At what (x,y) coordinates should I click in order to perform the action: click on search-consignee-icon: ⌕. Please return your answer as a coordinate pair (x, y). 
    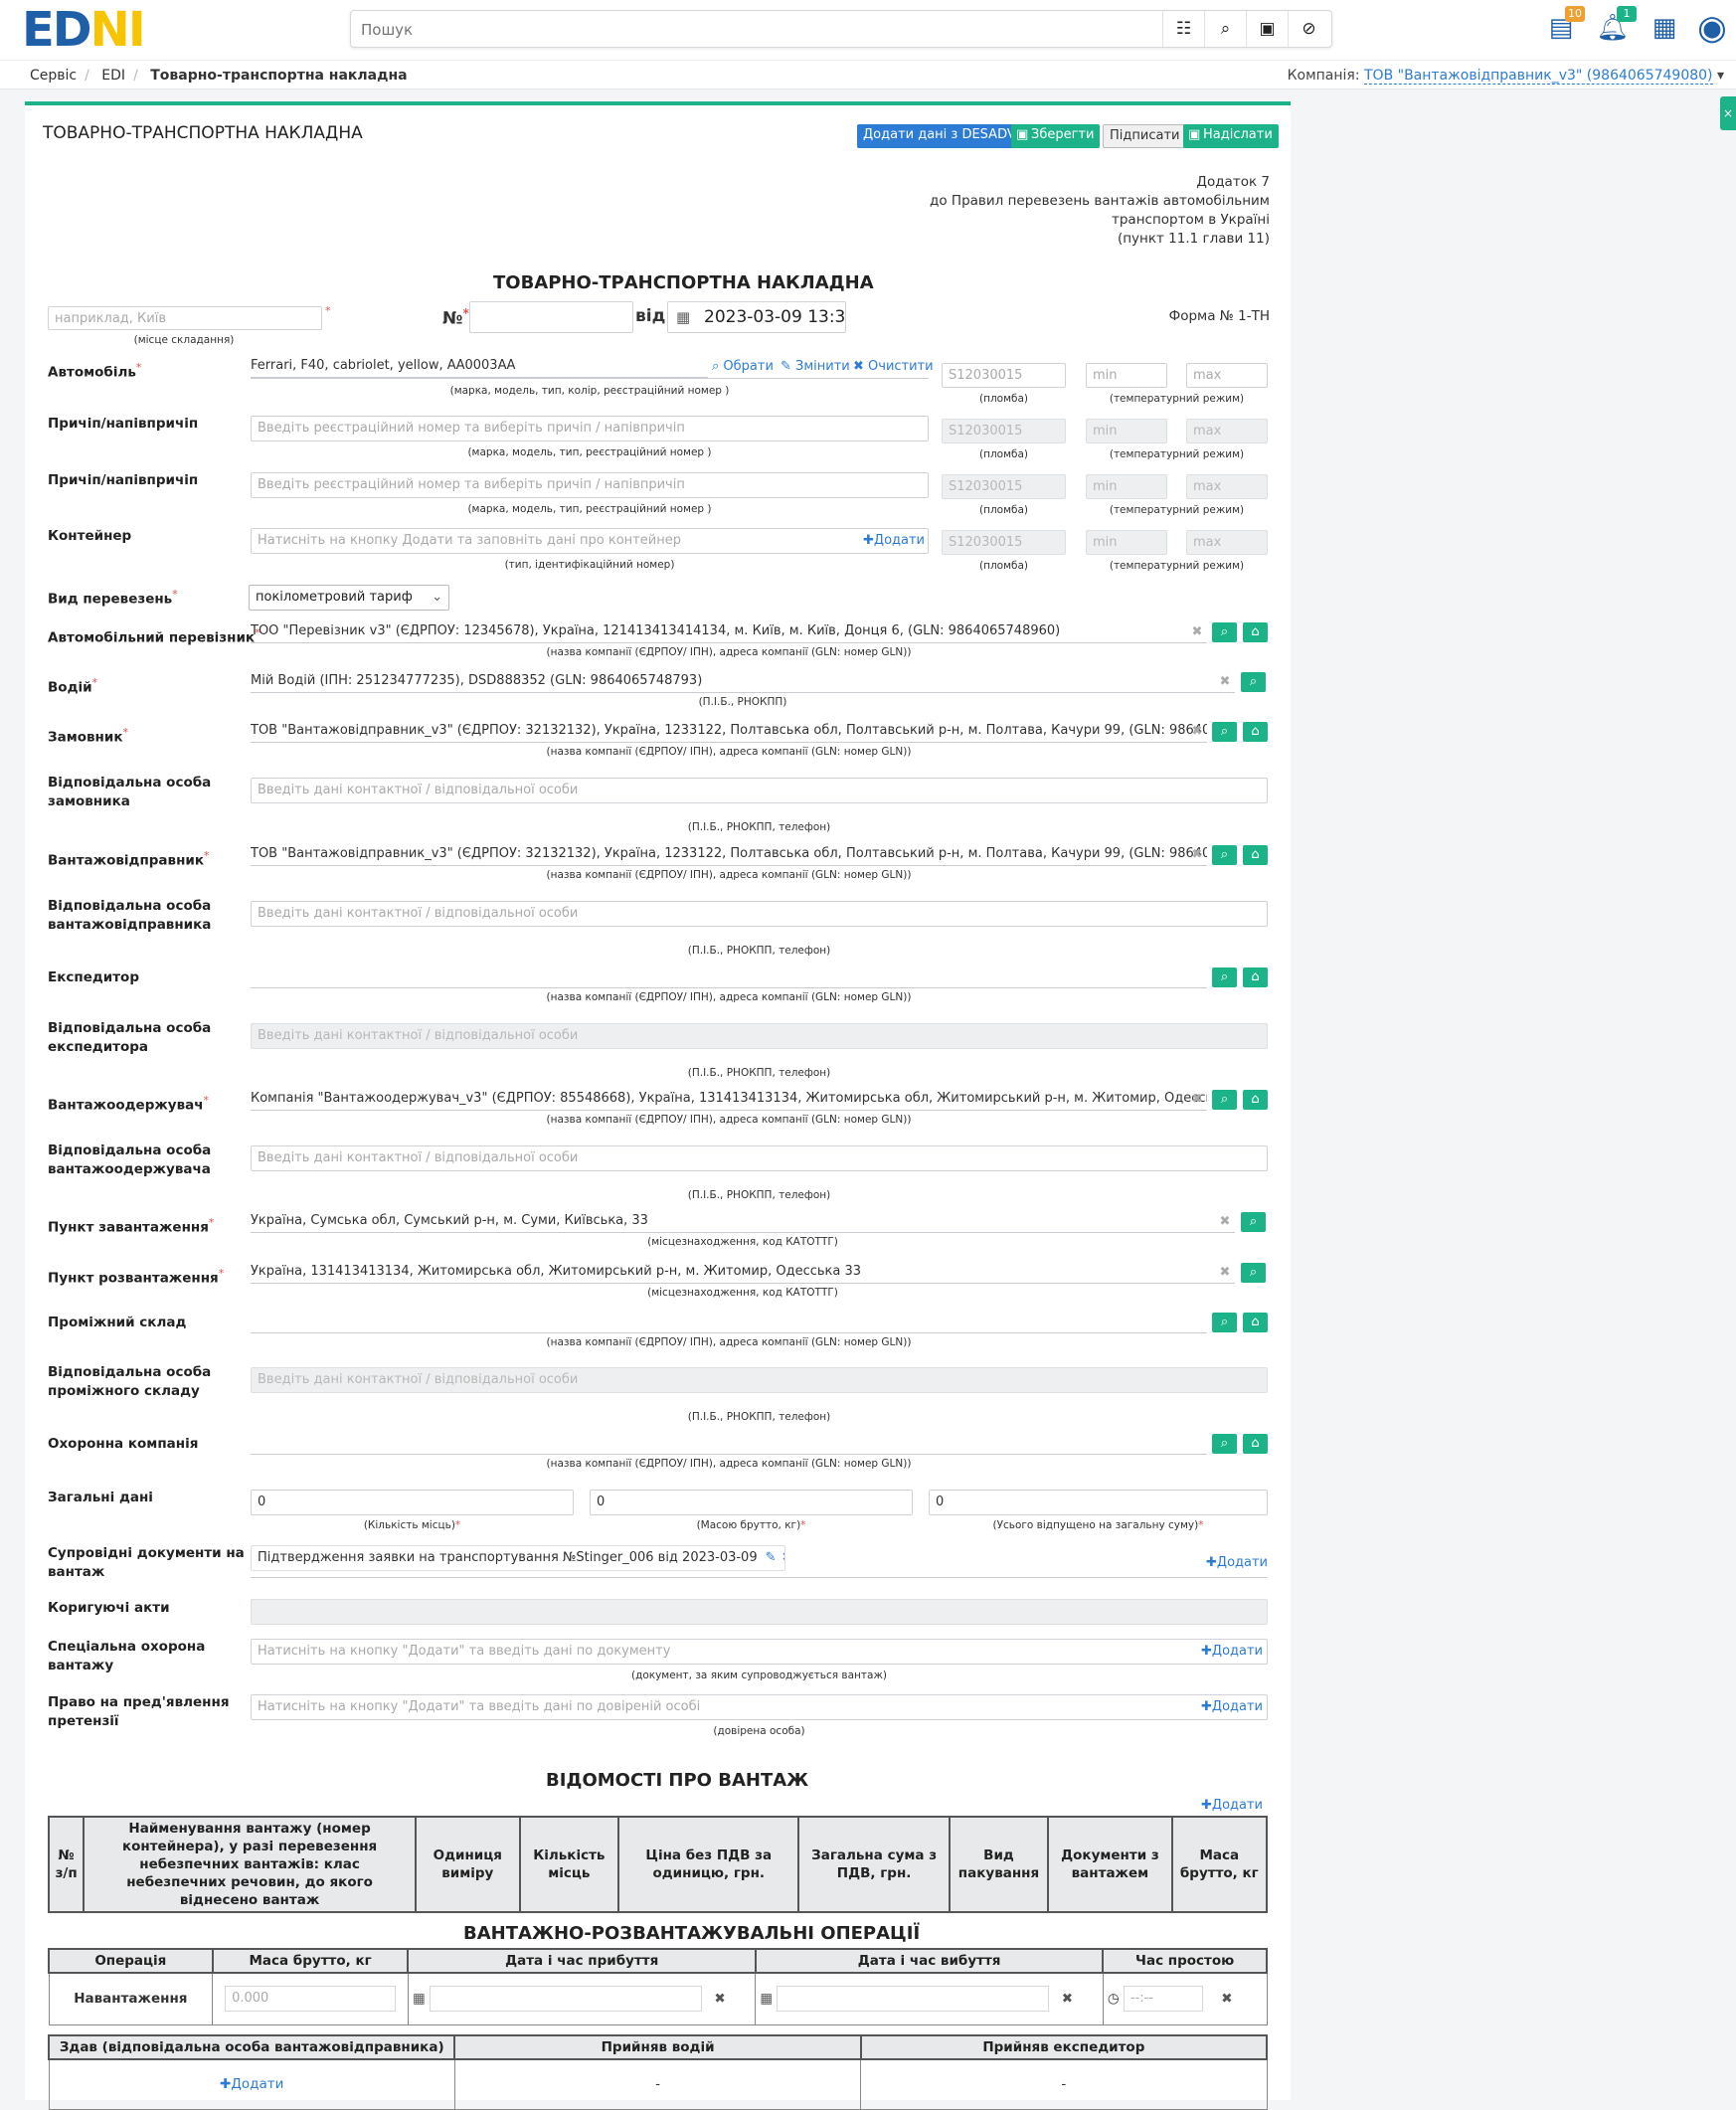
    Looking at the image, I should click on (1225, 1100).